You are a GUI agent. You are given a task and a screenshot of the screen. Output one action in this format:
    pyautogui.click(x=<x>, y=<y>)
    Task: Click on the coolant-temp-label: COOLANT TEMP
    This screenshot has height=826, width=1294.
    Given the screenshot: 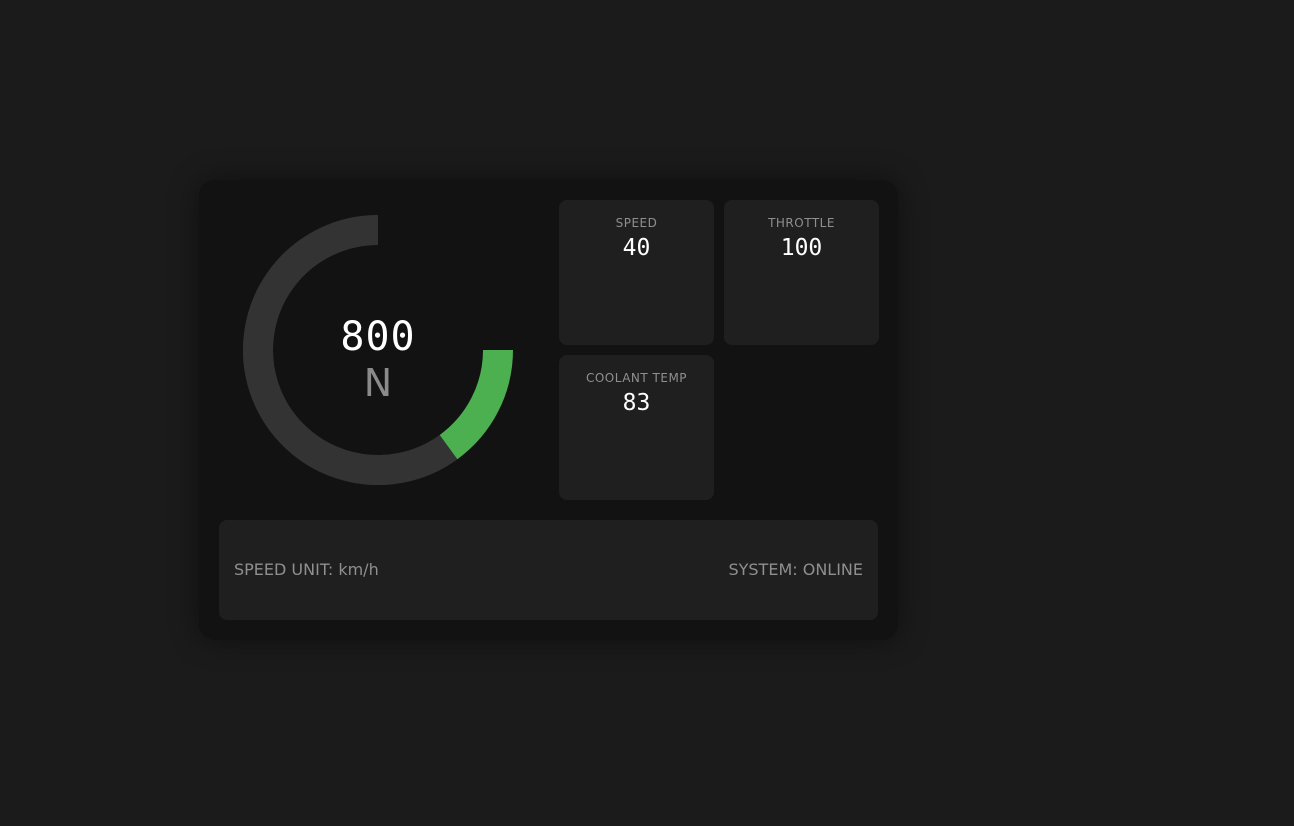 What is the action you would take?
    pyautogui.click(x=636, y=378)
    